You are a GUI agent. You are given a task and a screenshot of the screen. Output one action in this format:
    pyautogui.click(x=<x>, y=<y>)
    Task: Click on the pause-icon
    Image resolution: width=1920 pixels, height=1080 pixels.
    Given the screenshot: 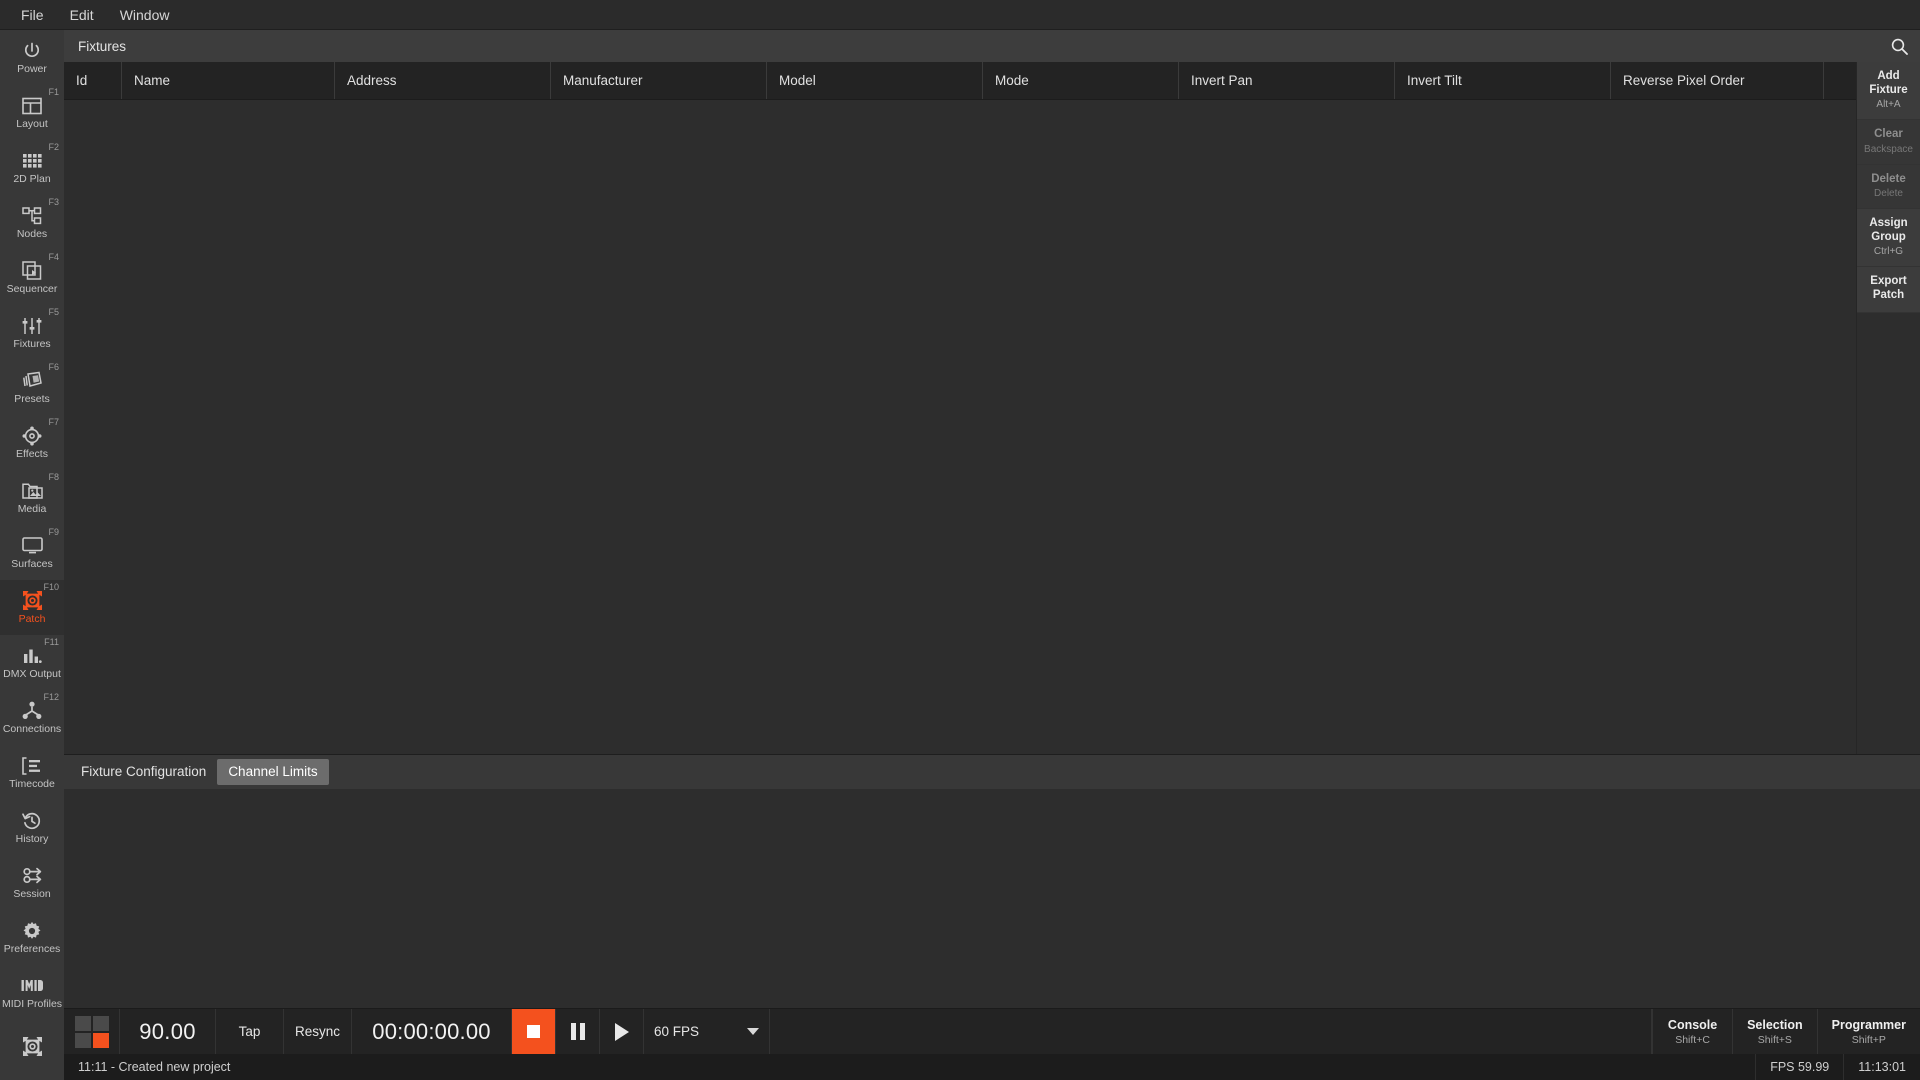 What is the action you would take?
    pyautogui.click(x=577, y=1031)
    